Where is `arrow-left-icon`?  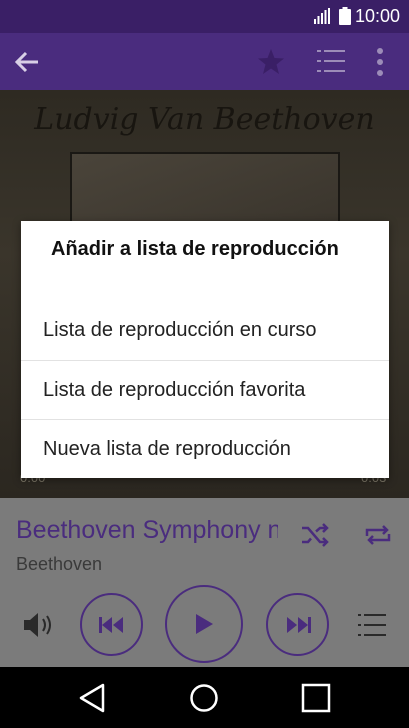
arrow-left-icon is located at coordinates (27, 62).